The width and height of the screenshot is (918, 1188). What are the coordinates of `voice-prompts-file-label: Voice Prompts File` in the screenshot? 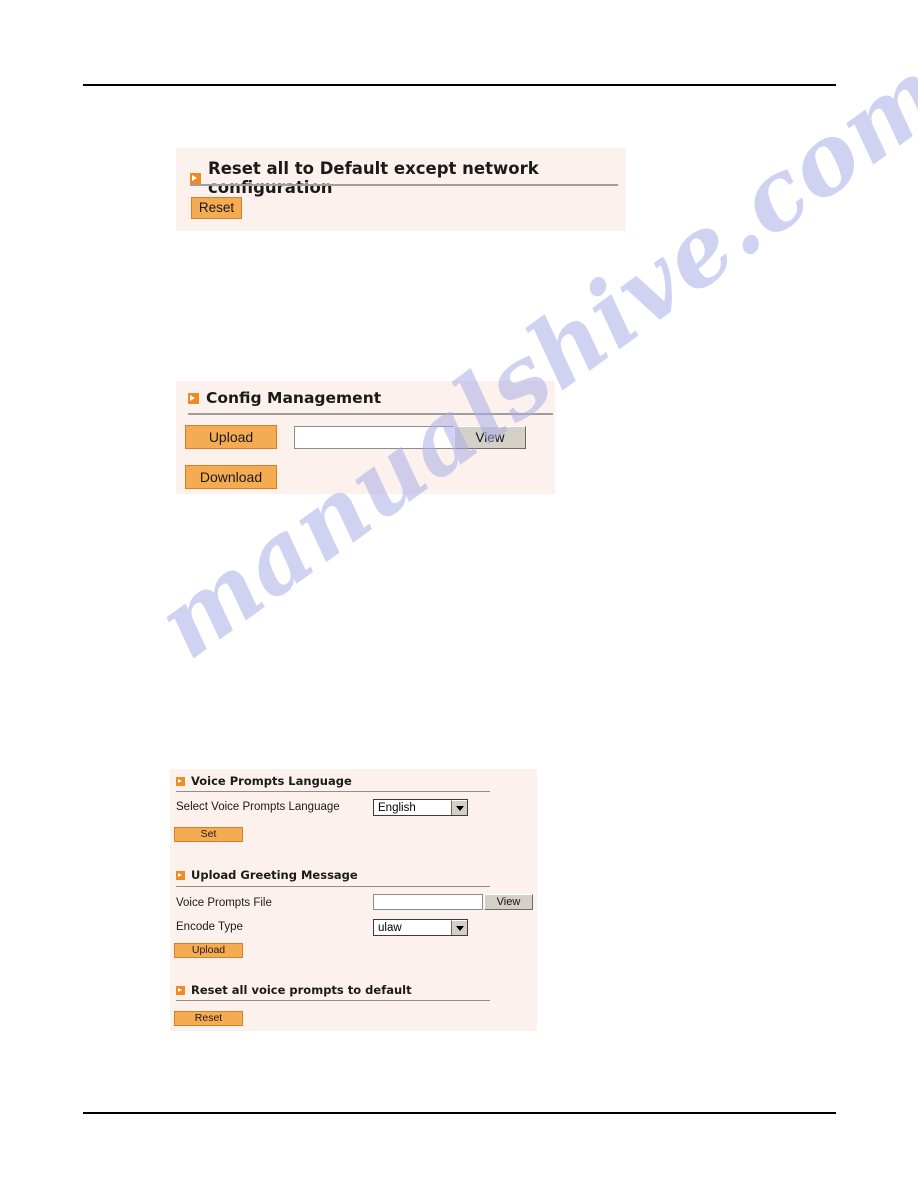 It's located at (224, 903).